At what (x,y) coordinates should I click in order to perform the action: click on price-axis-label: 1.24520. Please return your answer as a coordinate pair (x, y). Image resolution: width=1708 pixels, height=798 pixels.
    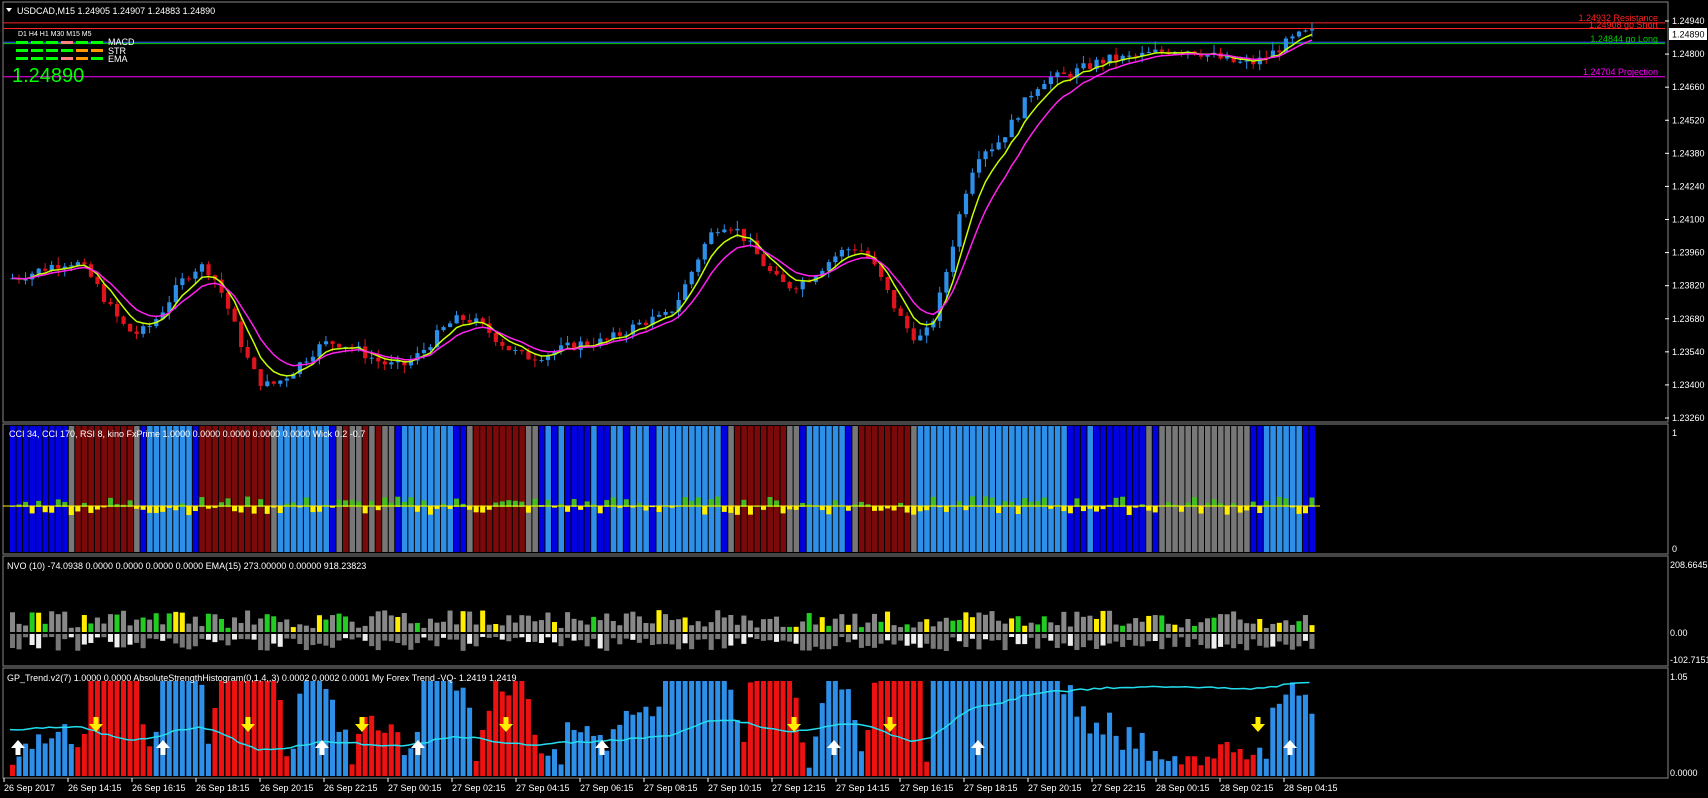
    Looking at the image, I should click on (1688, 120).